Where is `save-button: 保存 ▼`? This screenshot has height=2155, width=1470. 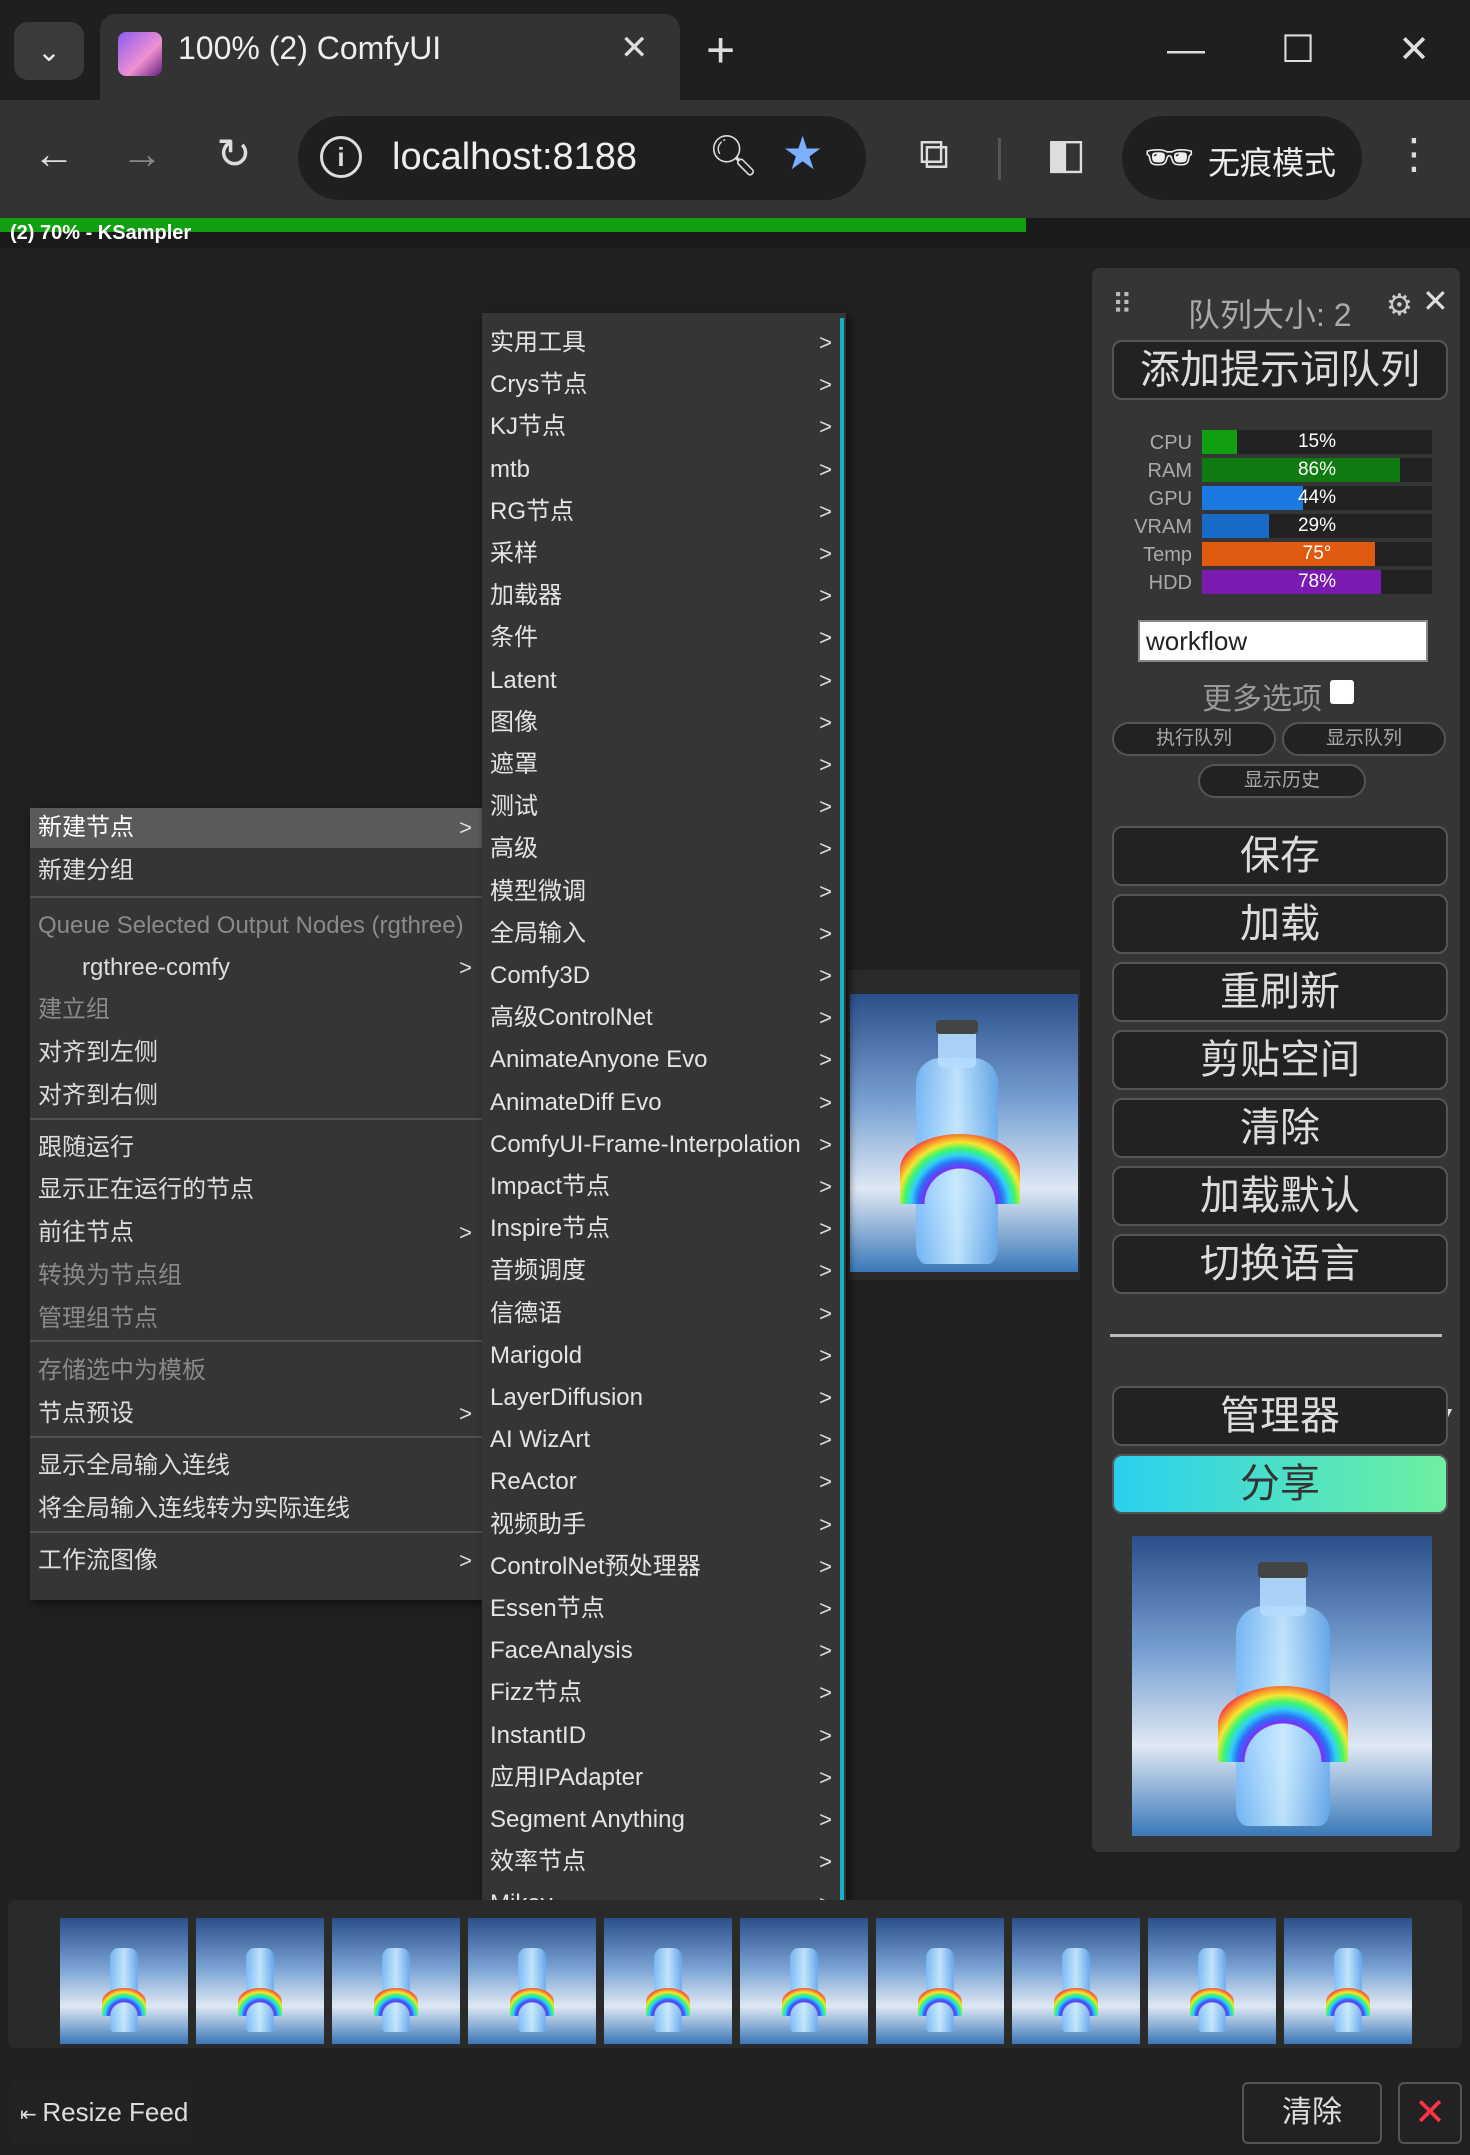
save-button: 保存 ▼ is located at coordinates (1285, 1134).